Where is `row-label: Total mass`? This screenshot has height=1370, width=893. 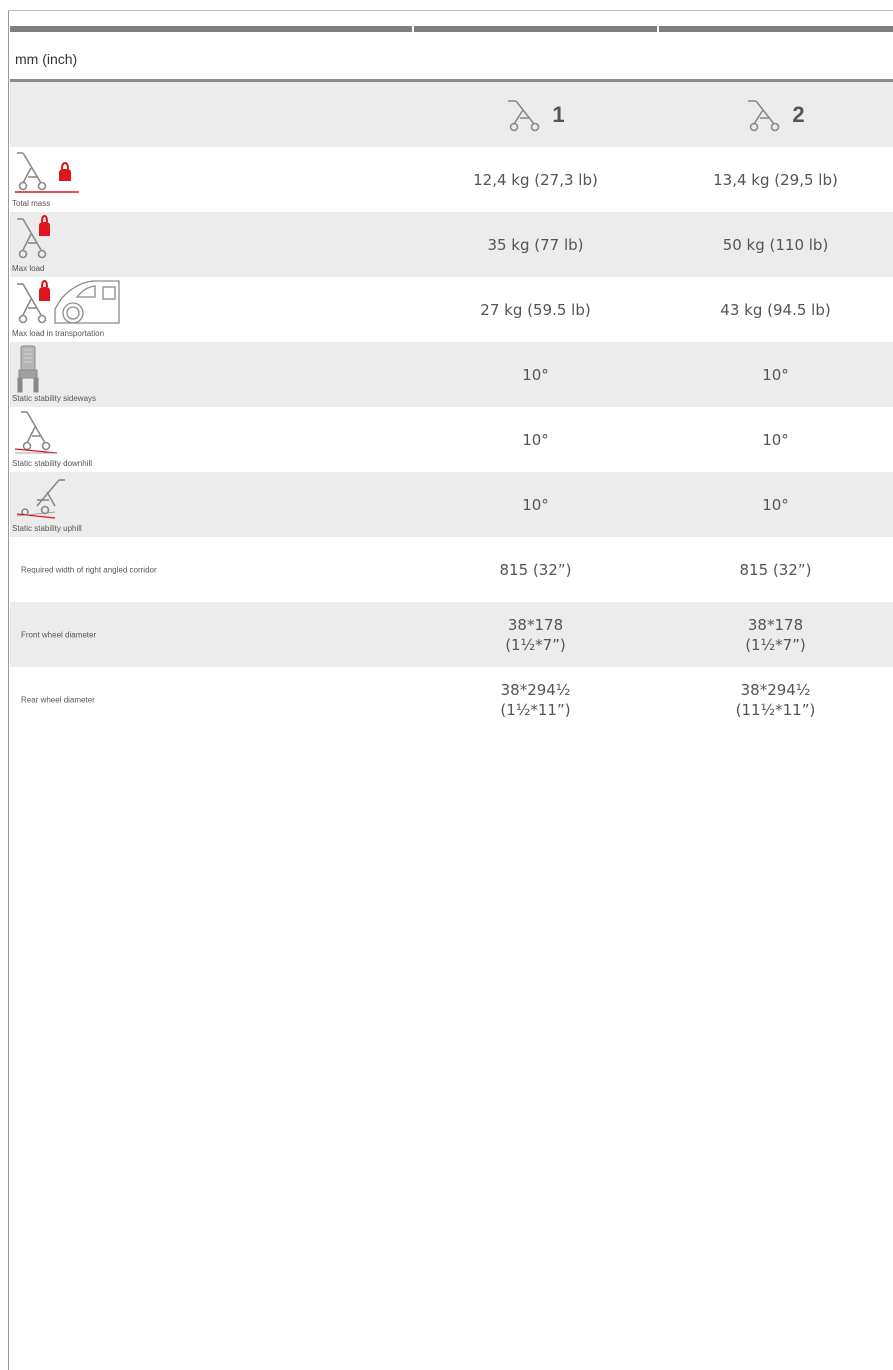
row-label: Total mass is located at coordinates (31, 203).